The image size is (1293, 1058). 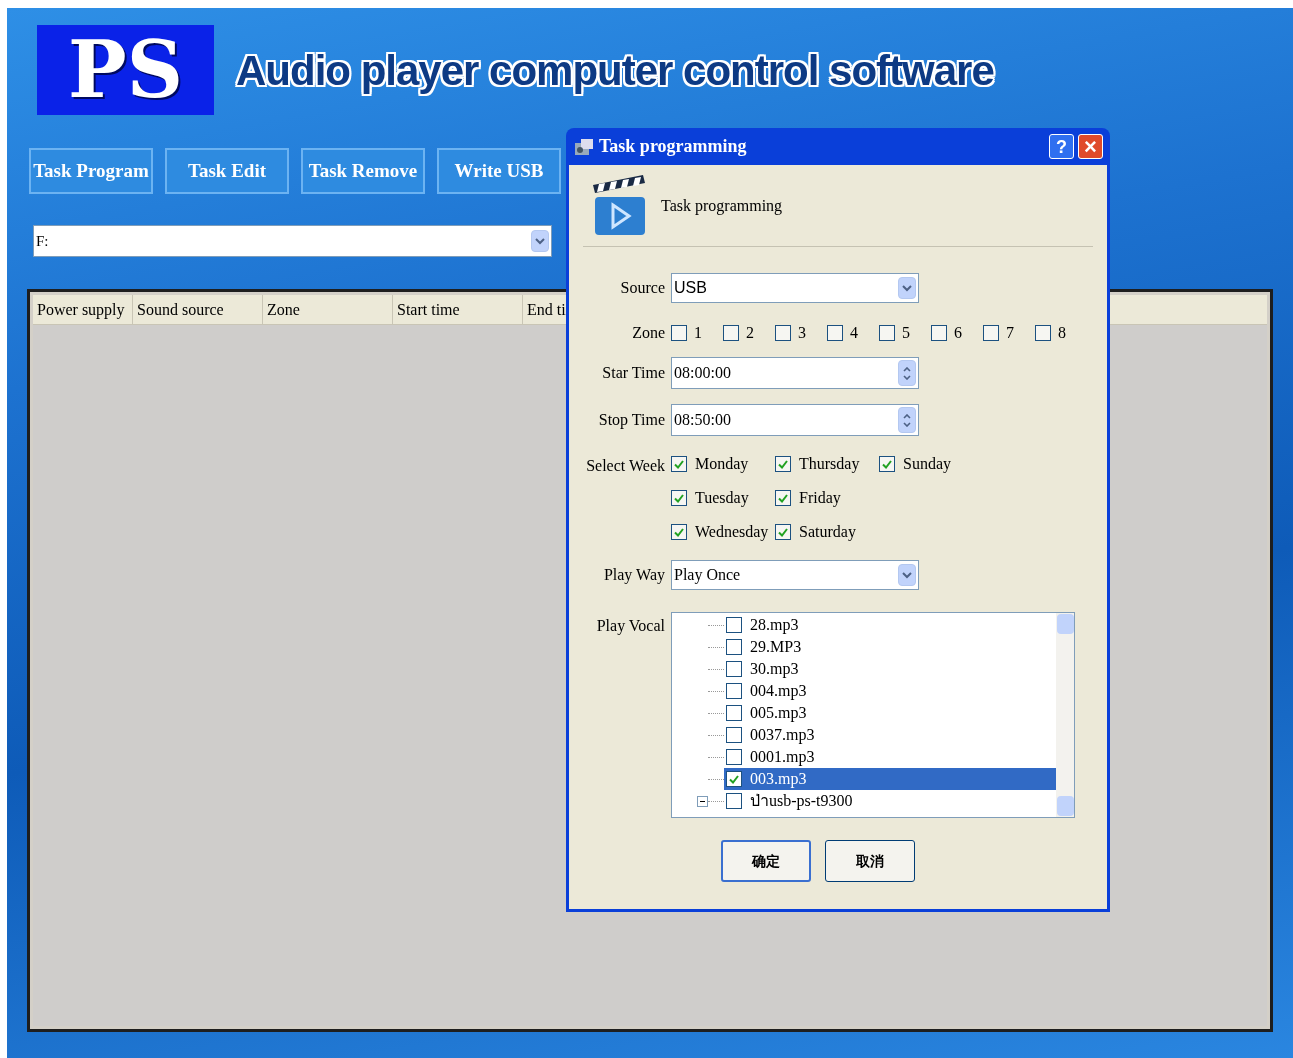 I want to click on app-icon, so click(x=584, y=146).